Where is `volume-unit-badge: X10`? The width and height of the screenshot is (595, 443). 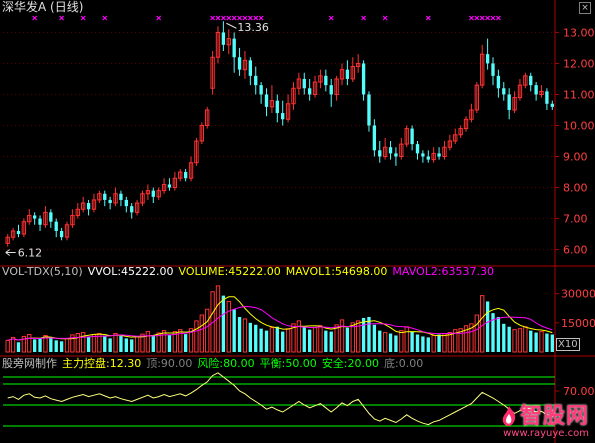 volume-unit-badge: X10 is located at coordinates (568, 344).